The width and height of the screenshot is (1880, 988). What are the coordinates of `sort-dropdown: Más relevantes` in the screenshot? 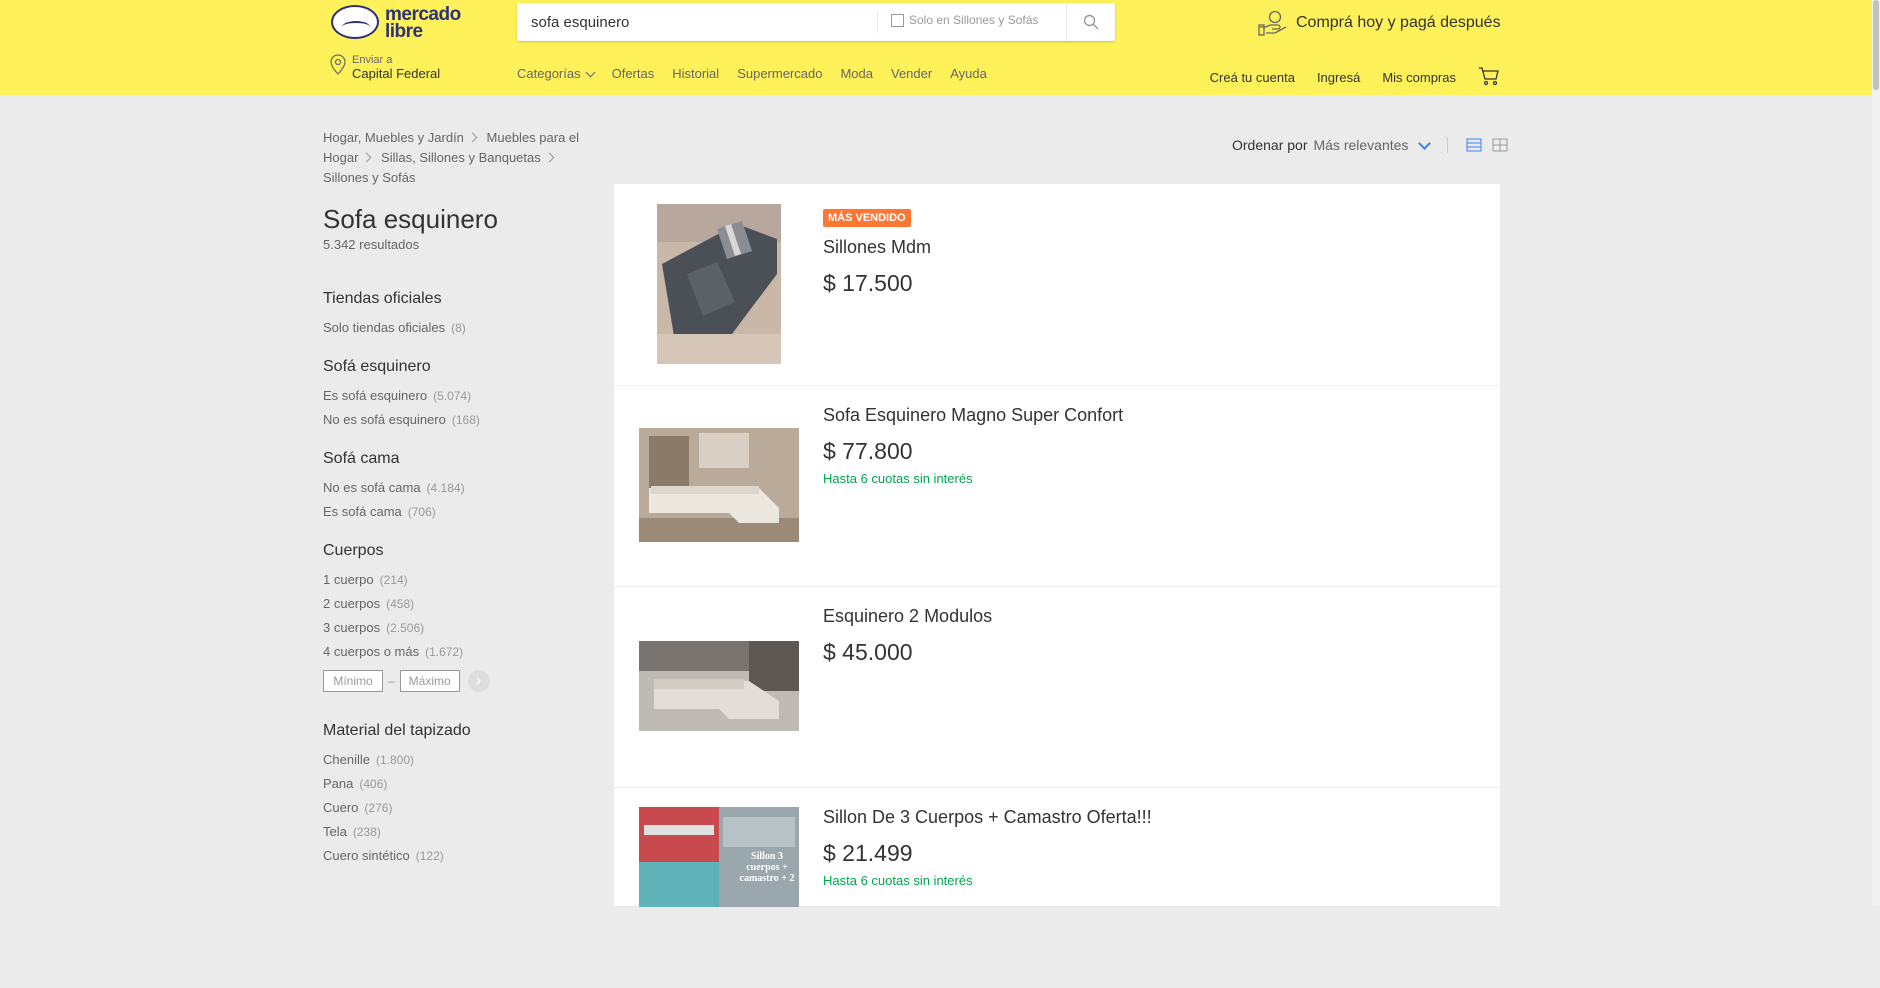 It's located at (1360, 145).